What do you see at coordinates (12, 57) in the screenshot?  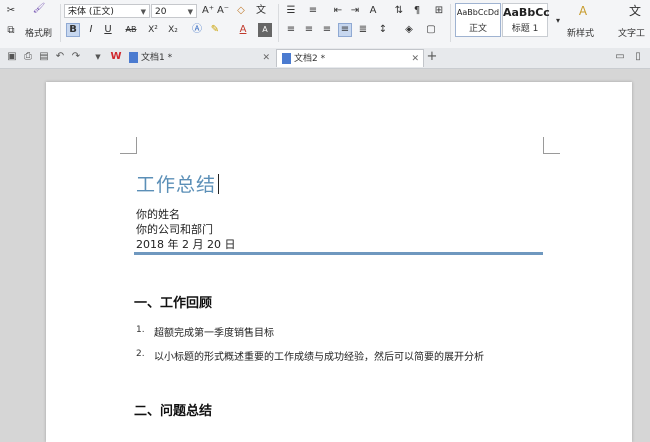 I see `save-icon: ▣` at bounding box center [12, 57].